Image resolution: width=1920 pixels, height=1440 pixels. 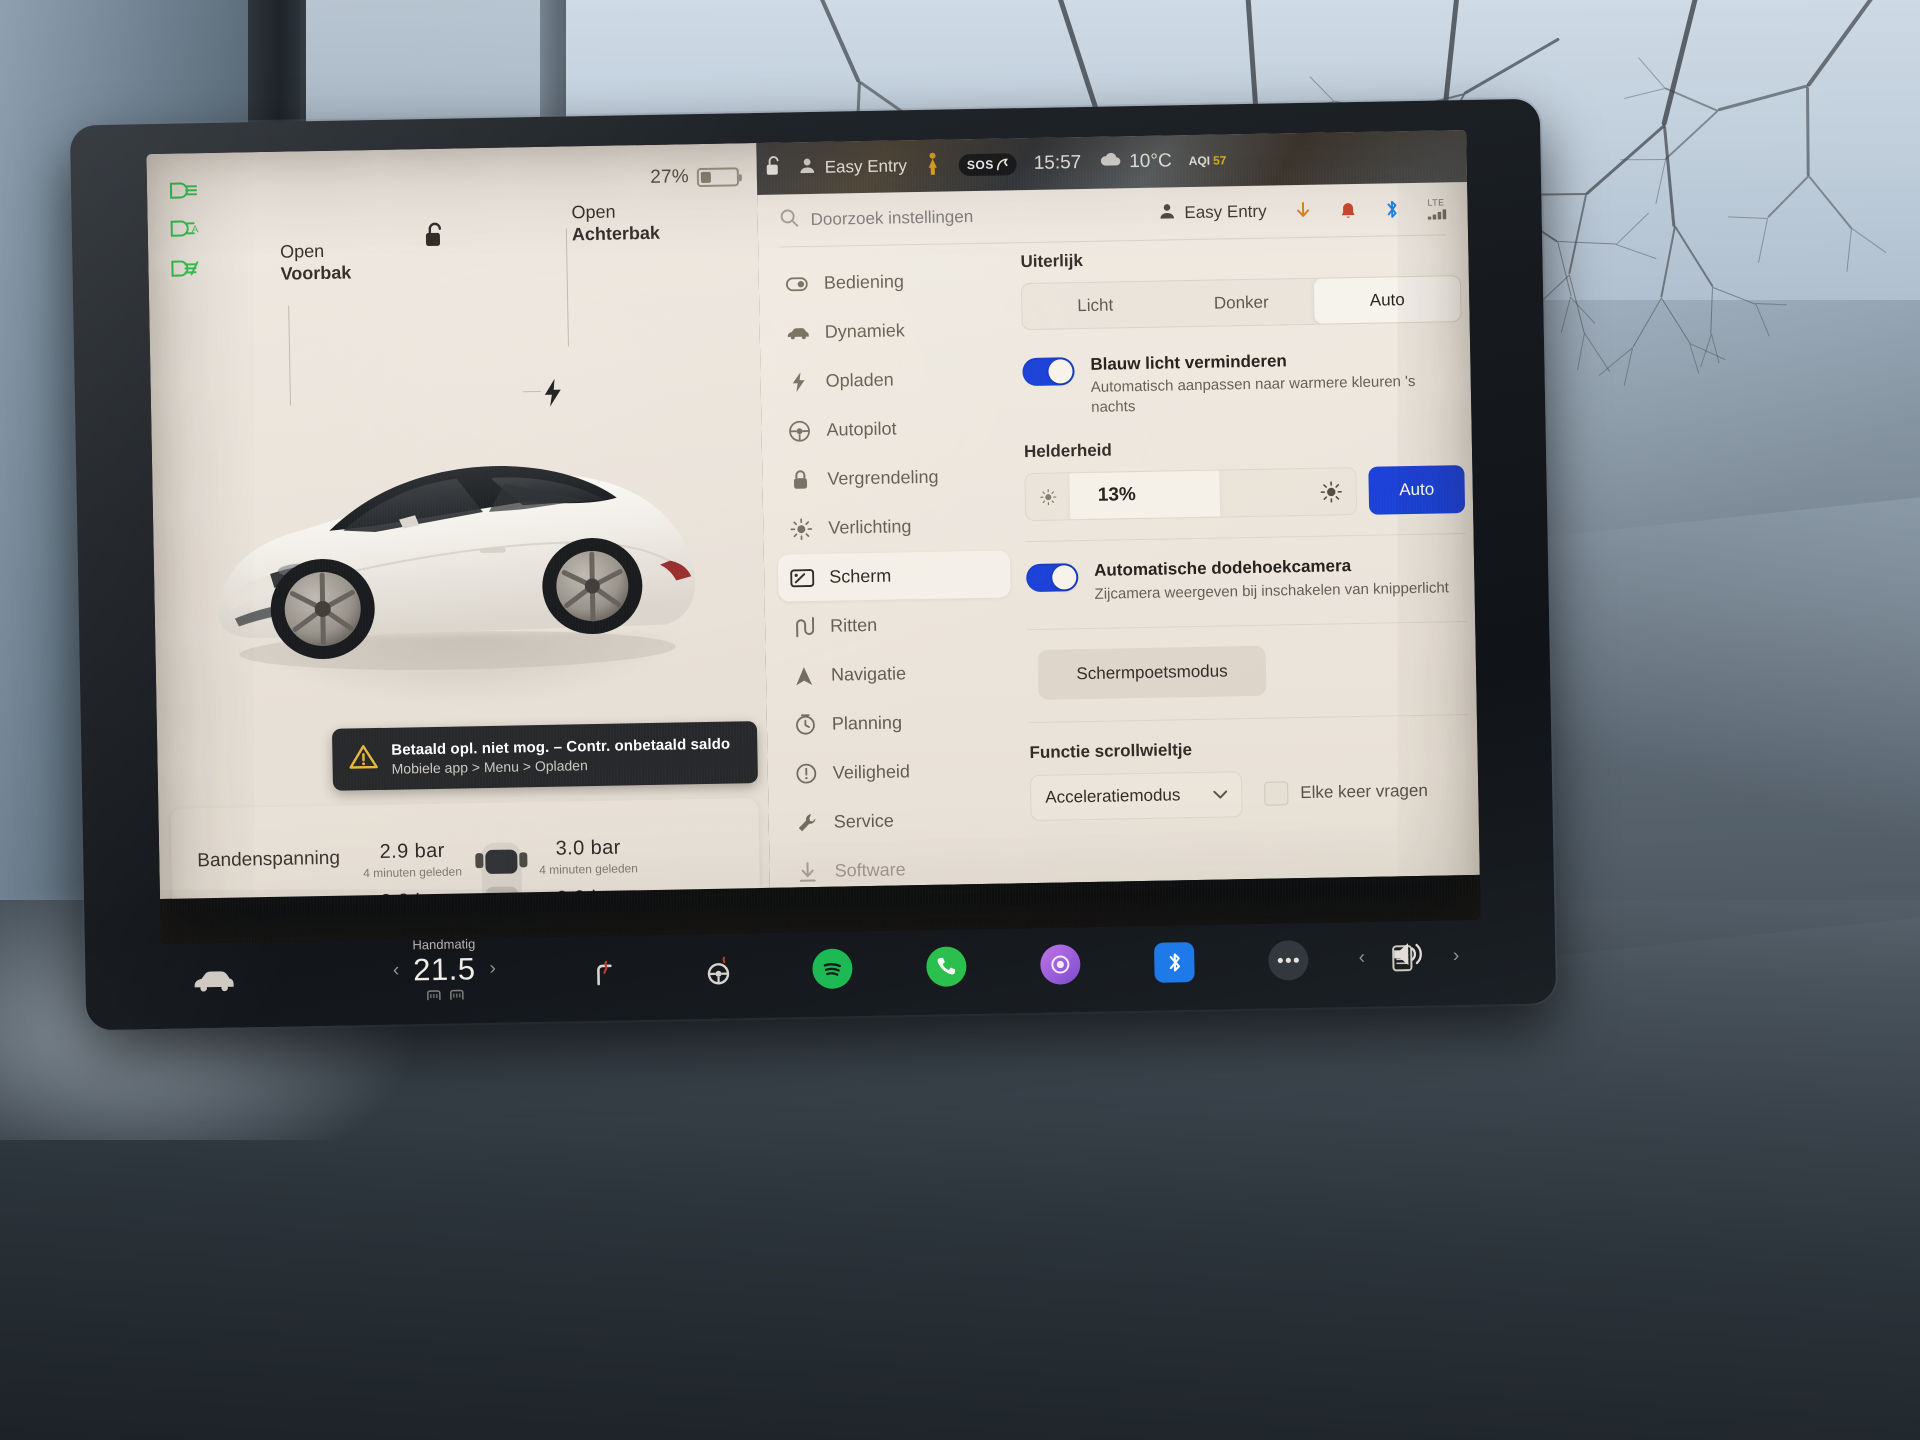 I want to click on brightness-slider: 13%, so click(x=1191, y=494).